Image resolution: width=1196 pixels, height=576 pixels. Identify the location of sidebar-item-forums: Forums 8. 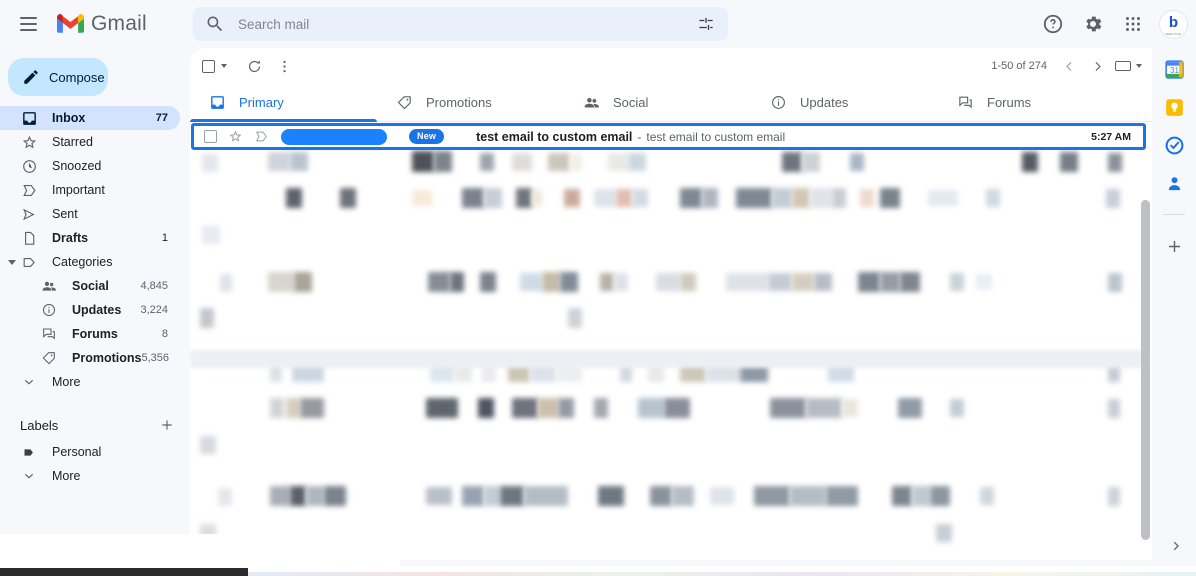
(90, 334).